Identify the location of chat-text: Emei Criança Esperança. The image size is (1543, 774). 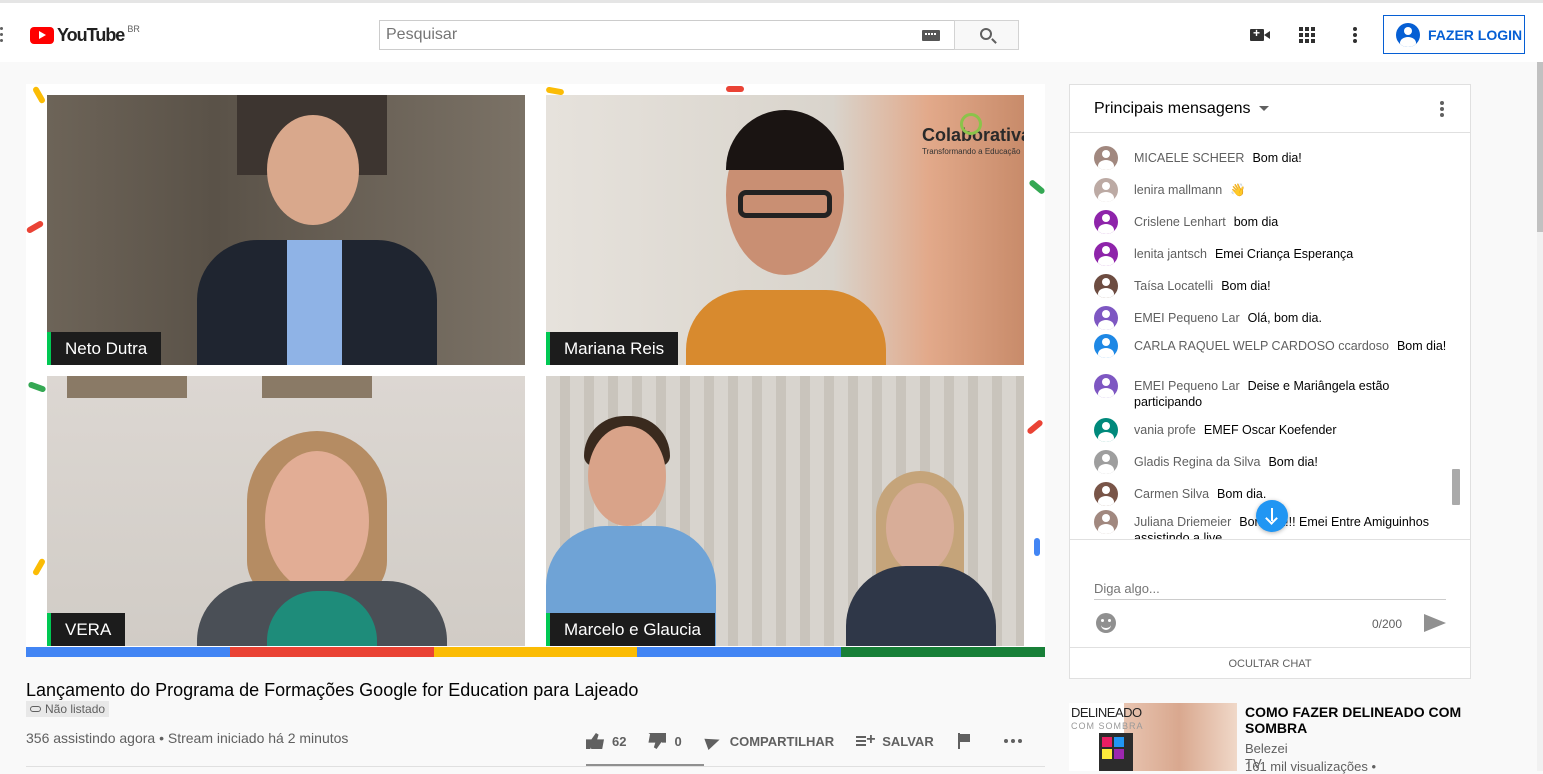
(1284, 254).